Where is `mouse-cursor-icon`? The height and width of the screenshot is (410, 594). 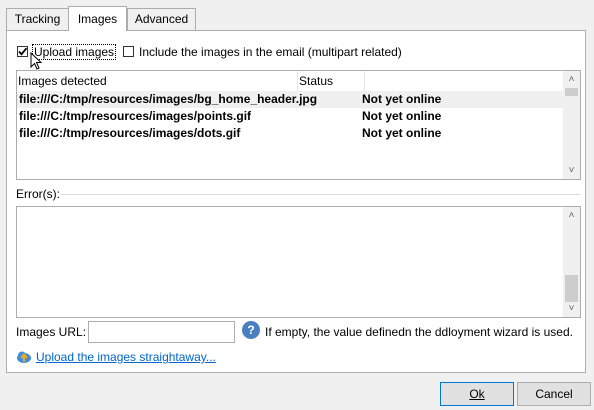
mouse-cursor-icon is located at coordinates (36, 61).